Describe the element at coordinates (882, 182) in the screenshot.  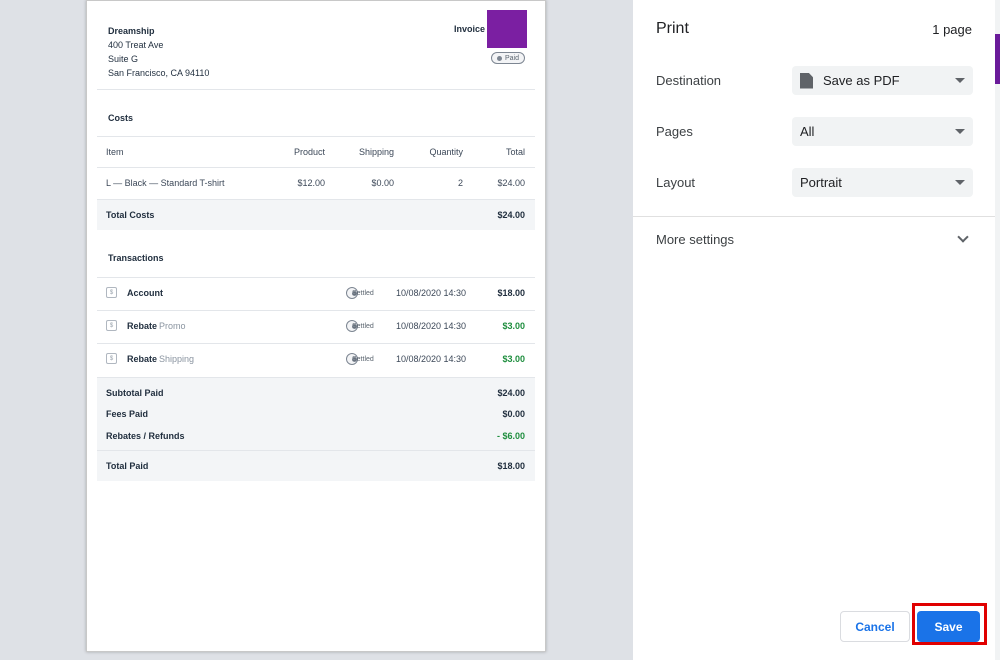
I see `layout-select: Portrait` at that location.